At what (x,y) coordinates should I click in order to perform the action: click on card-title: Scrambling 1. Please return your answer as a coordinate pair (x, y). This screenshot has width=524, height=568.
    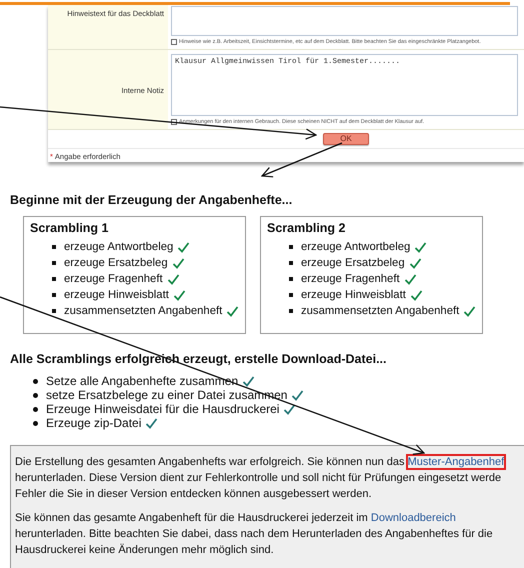
    Looking at the image, I should click on (70, 228).